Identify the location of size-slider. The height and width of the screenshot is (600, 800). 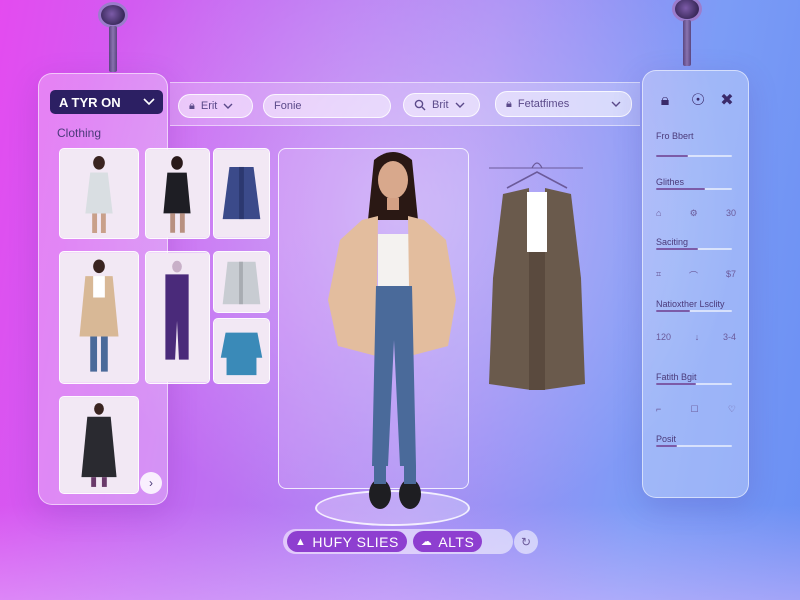
(694, 189).